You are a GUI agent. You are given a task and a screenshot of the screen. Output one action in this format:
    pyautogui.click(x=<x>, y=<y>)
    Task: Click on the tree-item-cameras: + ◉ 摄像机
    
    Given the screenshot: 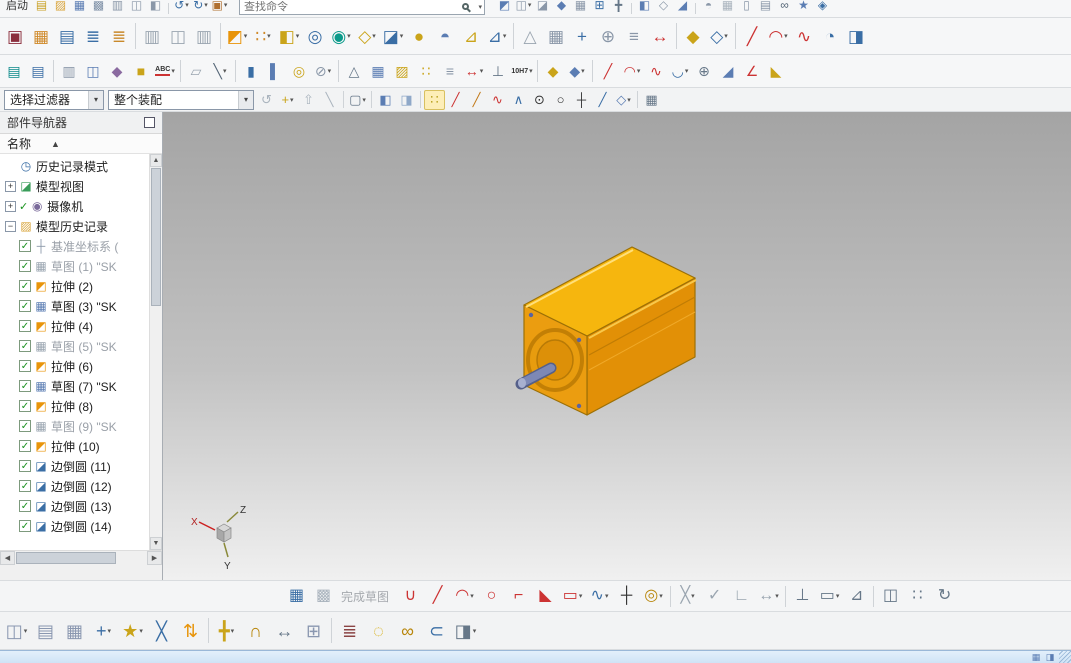 What is the action you would take?
    pyautogui.click(x=76, y=206)
    